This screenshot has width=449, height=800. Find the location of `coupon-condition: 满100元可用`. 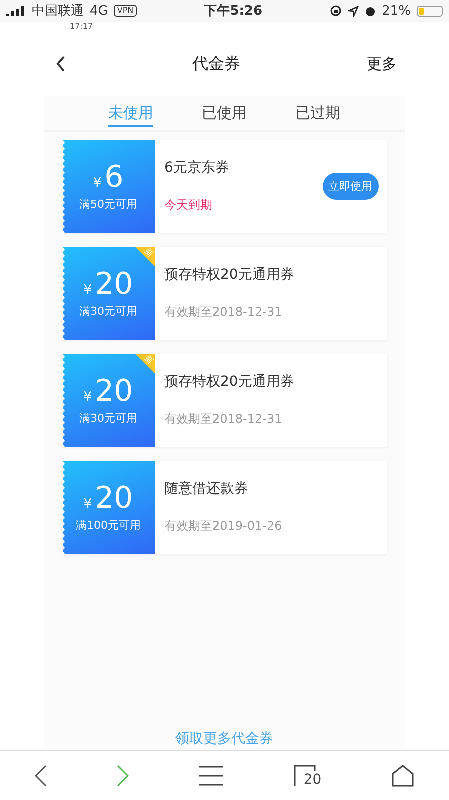

coupon-condition: 满100元可用 is located at coordinates (108, 525).